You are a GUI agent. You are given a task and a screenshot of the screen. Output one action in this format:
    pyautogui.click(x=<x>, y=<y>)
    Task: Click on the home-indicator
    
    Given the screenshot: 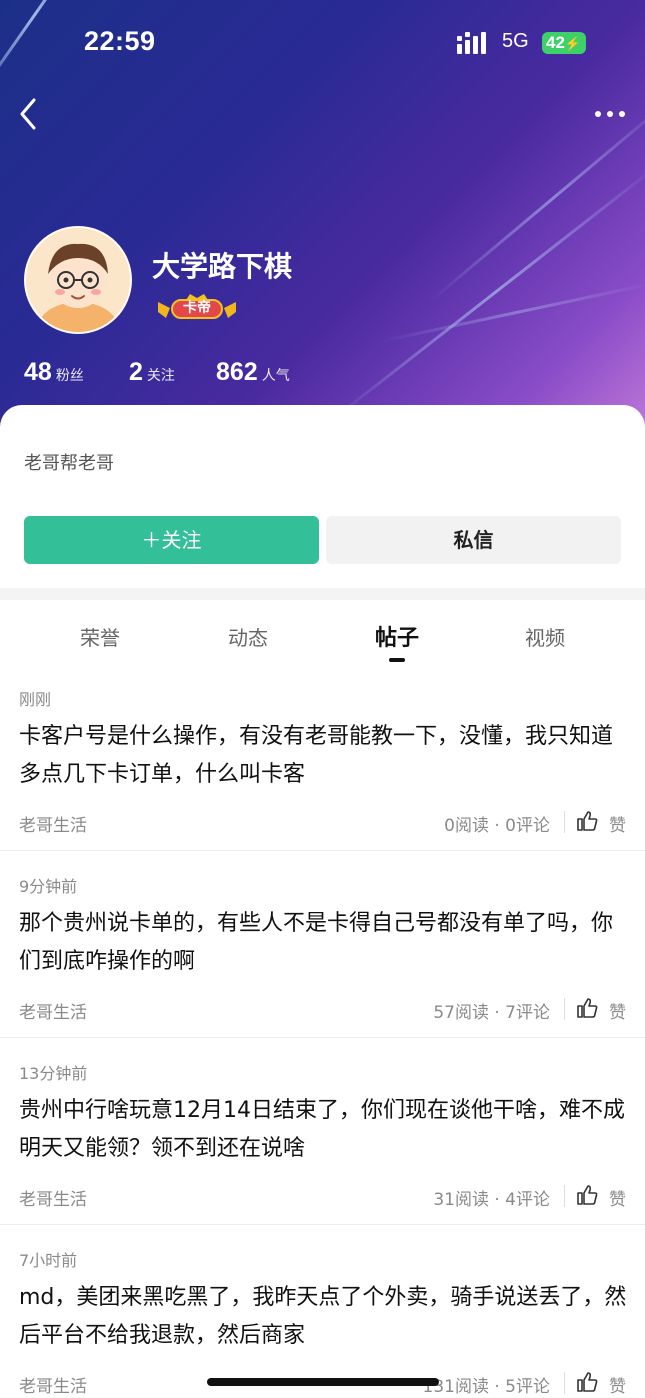 What is the action you would take?
    pyautogui.click(x=323, y=1382)
    